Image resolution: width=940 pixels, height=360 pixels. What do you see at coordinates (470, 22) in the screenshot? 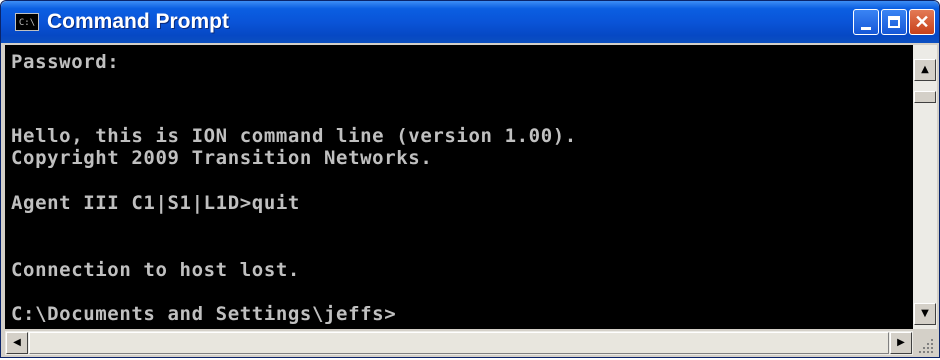
I see `title-bar: C:\ Command Prompt ✕` at bounding box center [470, 22].